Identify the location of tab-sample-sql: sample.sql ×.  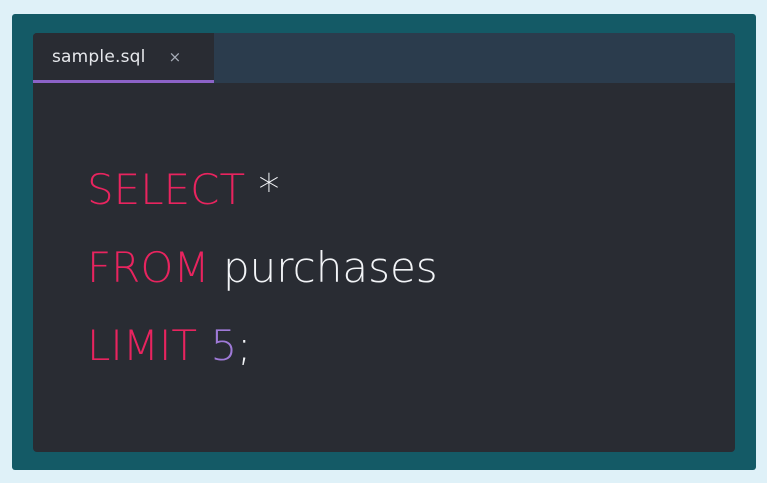
(123, 58).